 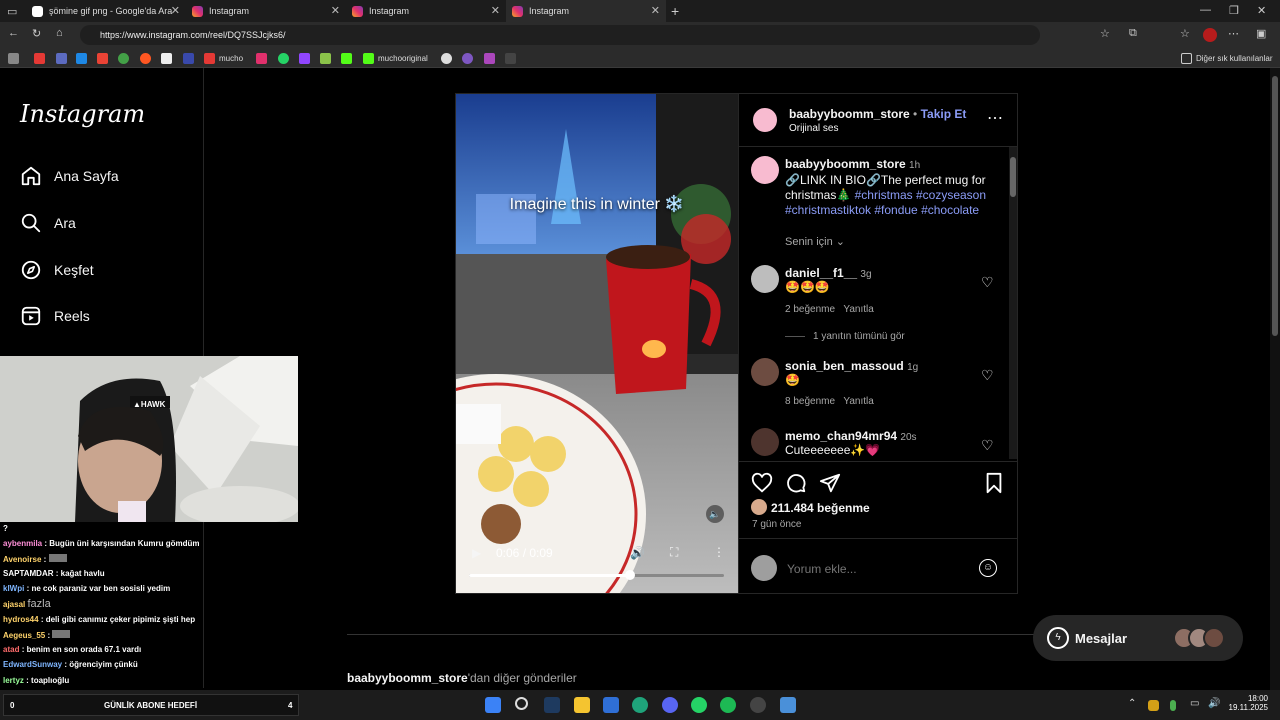 I want to click on video-progress-handle, so click(x=629, y=575).